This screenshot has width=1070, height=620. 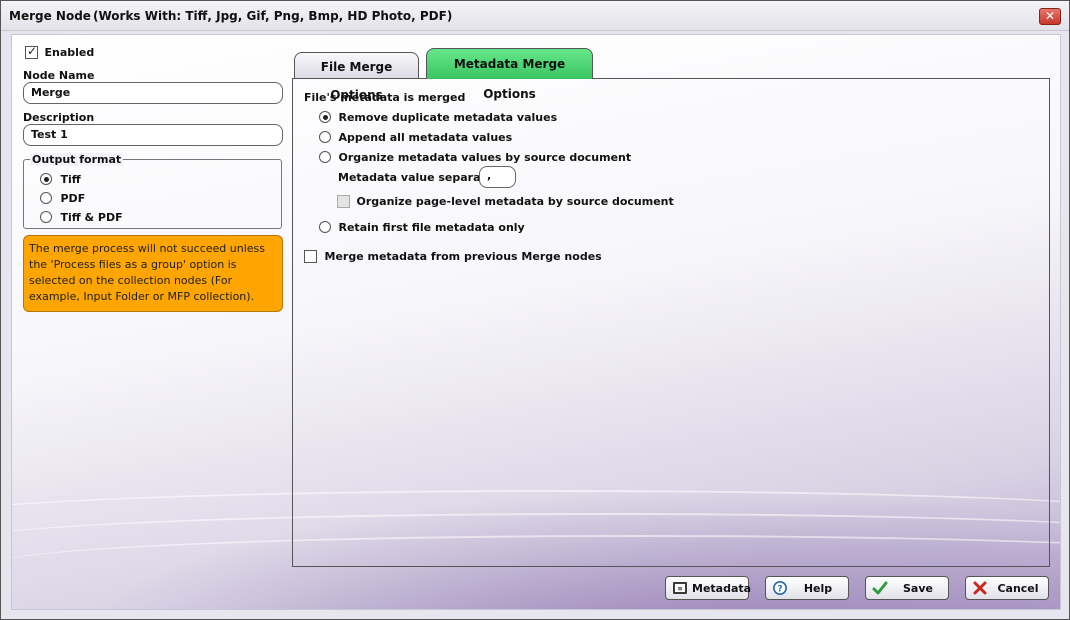 I want to click on metadata-button: m Metadata, so click(x=708, y=588).